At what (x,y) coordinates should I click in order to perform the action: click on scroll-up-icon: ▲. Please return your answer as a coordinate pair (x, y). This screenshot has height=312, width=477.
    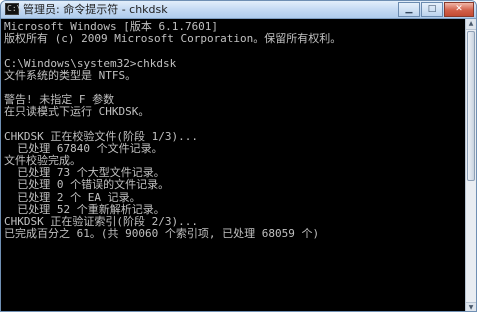
    Looking at the image, I should click on (471, 24).